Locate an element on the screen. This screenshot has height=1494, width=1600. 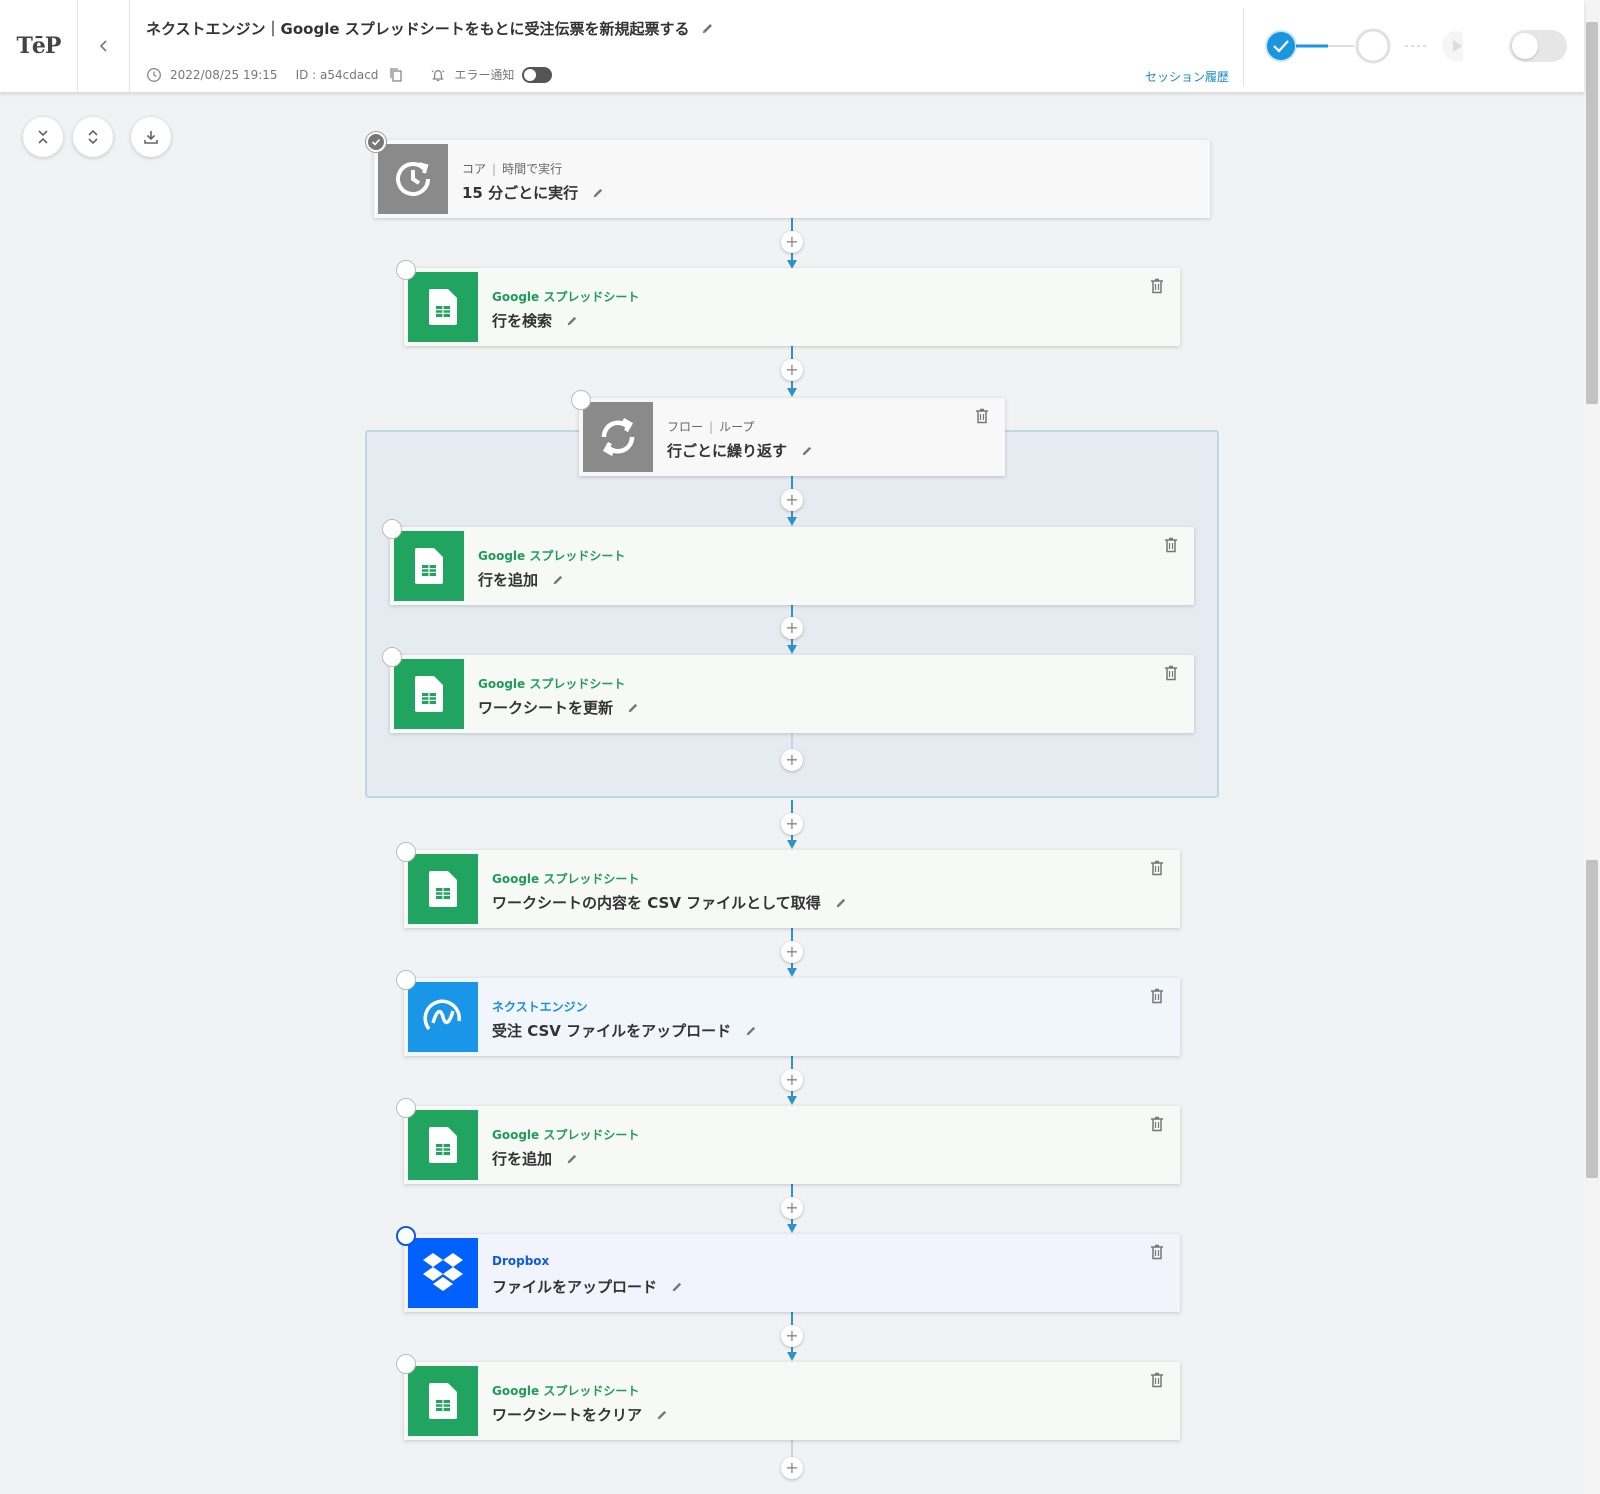
copy-icon is located at coordinates (396, 75).